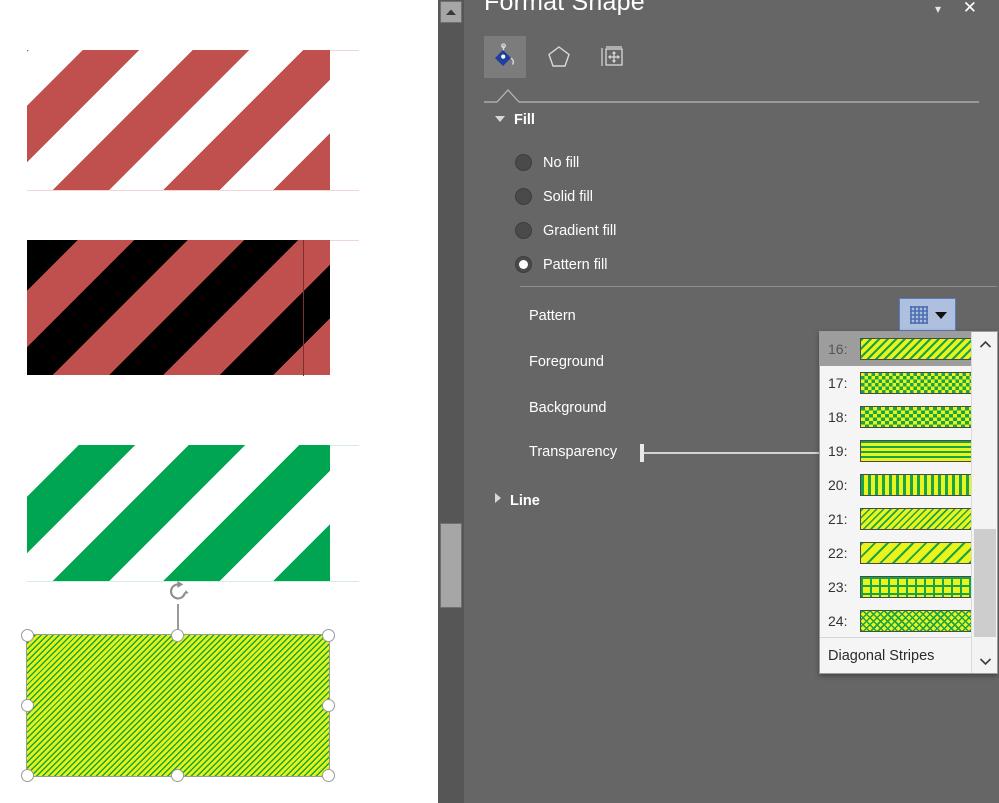 Image resolution: width=999 pixels, height=803 pixels. I want to click on pattern-tooltip: Diagonal Stripes, so click(896, 655).